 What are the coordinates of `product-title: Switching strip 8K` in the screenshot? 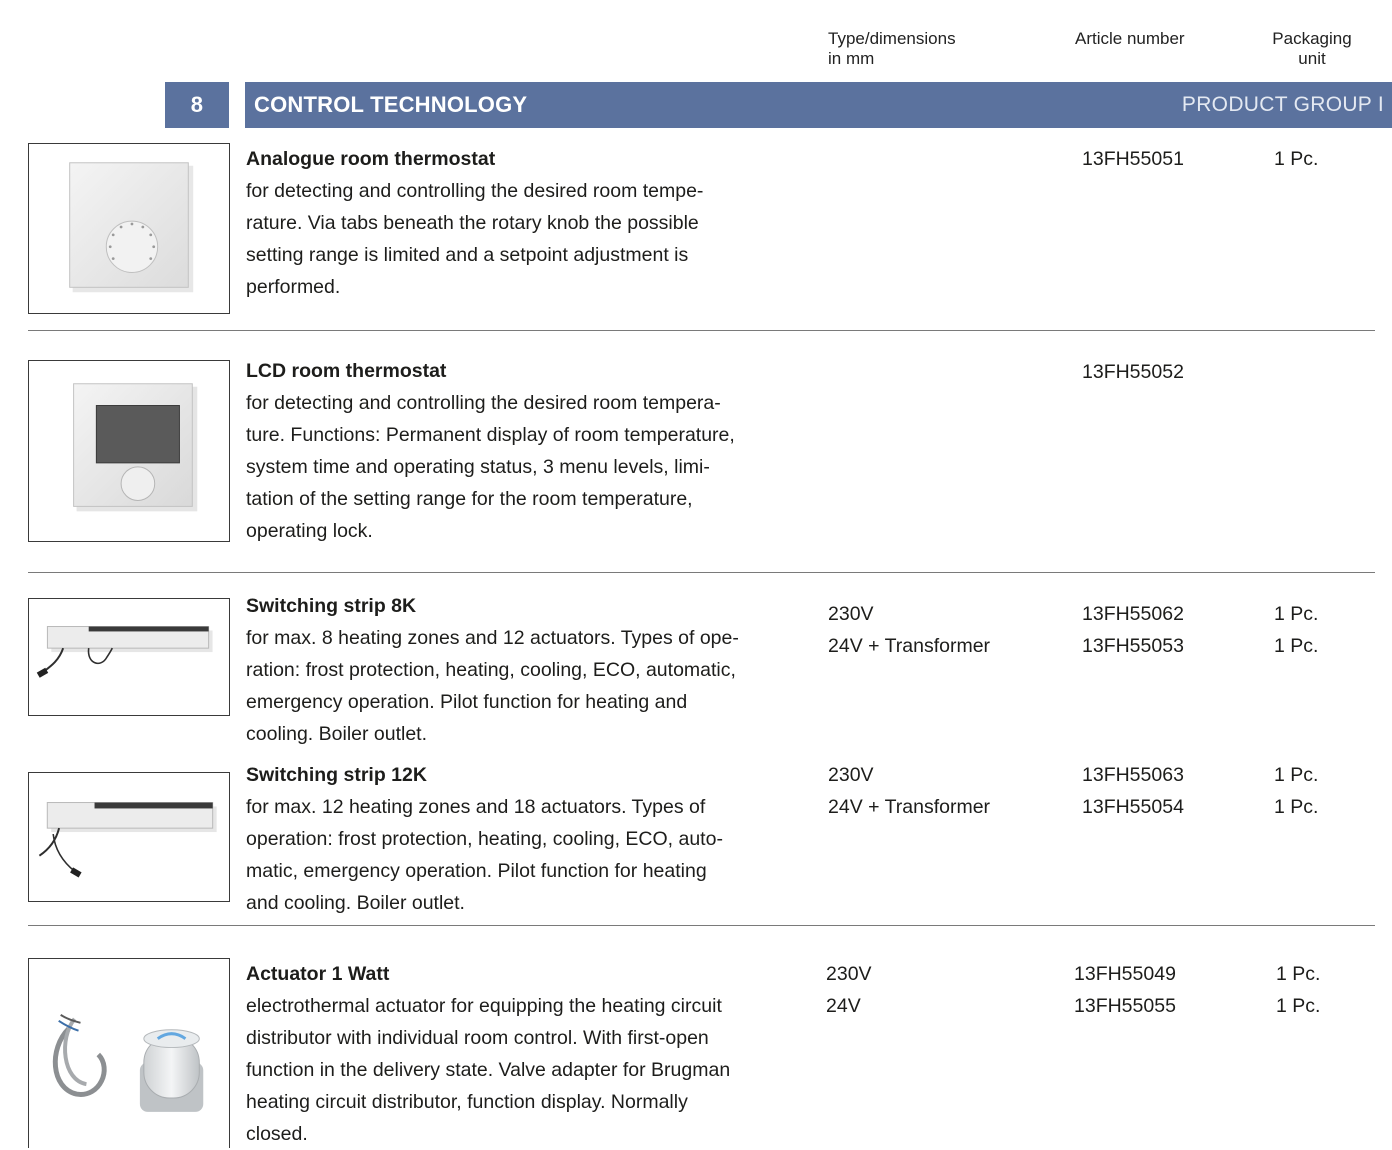 It's located at (331, 606).